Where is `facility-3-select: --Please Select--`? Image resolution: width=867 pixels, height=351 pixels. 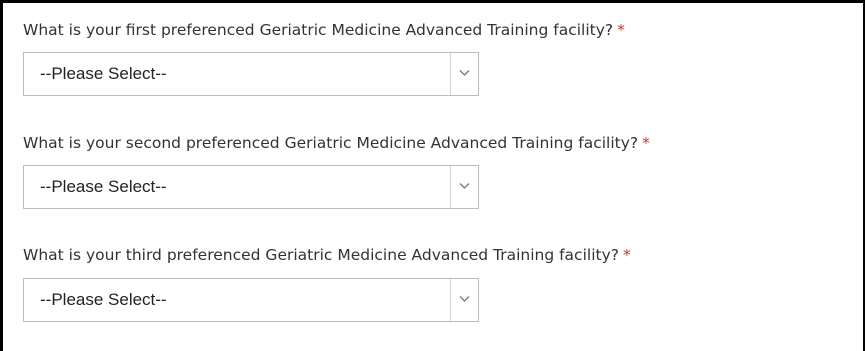
facility-3-select: --Please Select-- is located at coordinates (251, 300).